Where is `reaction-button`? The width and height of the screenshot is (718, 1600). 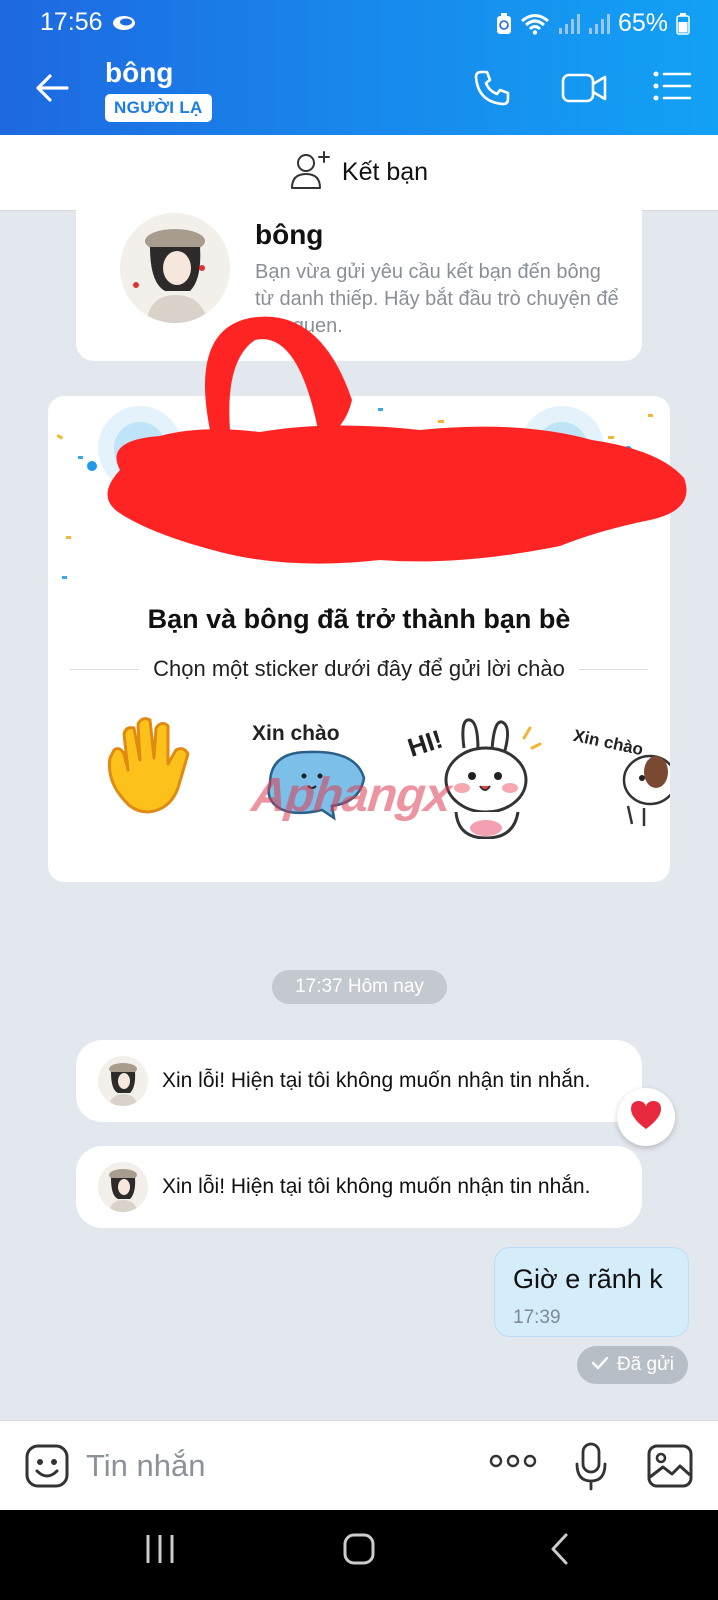 reaction-button is located at coordinates (646, 1117).